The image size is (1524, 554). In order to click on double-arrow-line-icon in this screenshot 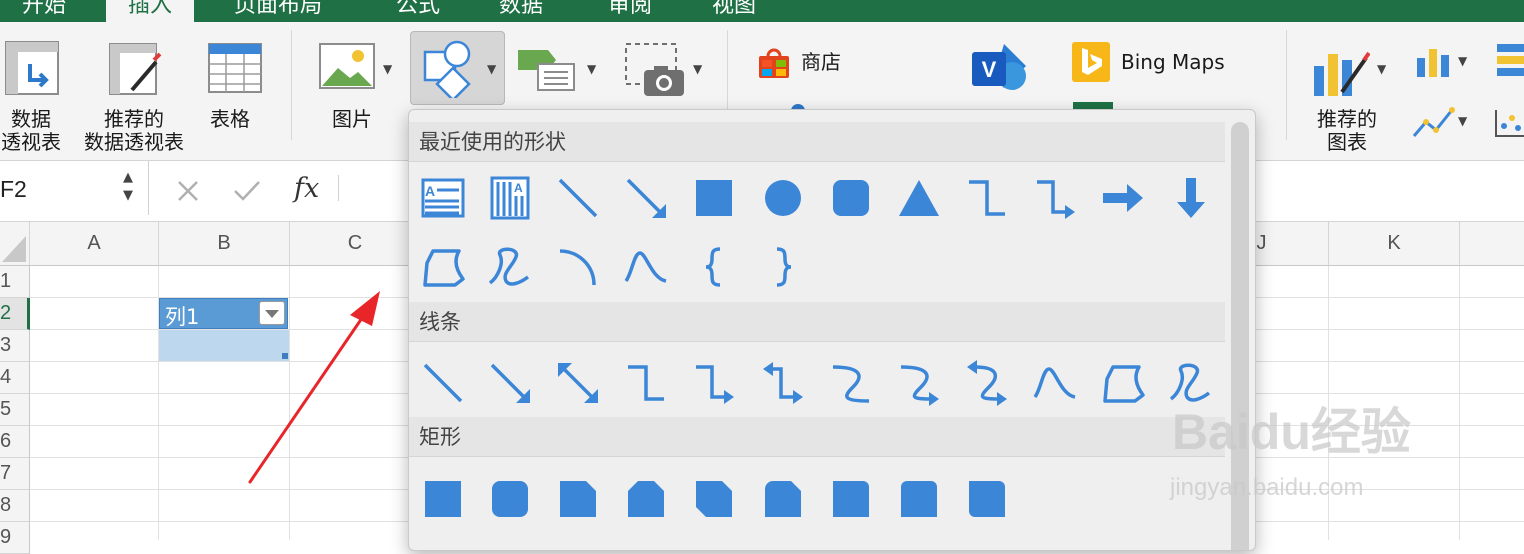, I will do `click(578, 383)`.